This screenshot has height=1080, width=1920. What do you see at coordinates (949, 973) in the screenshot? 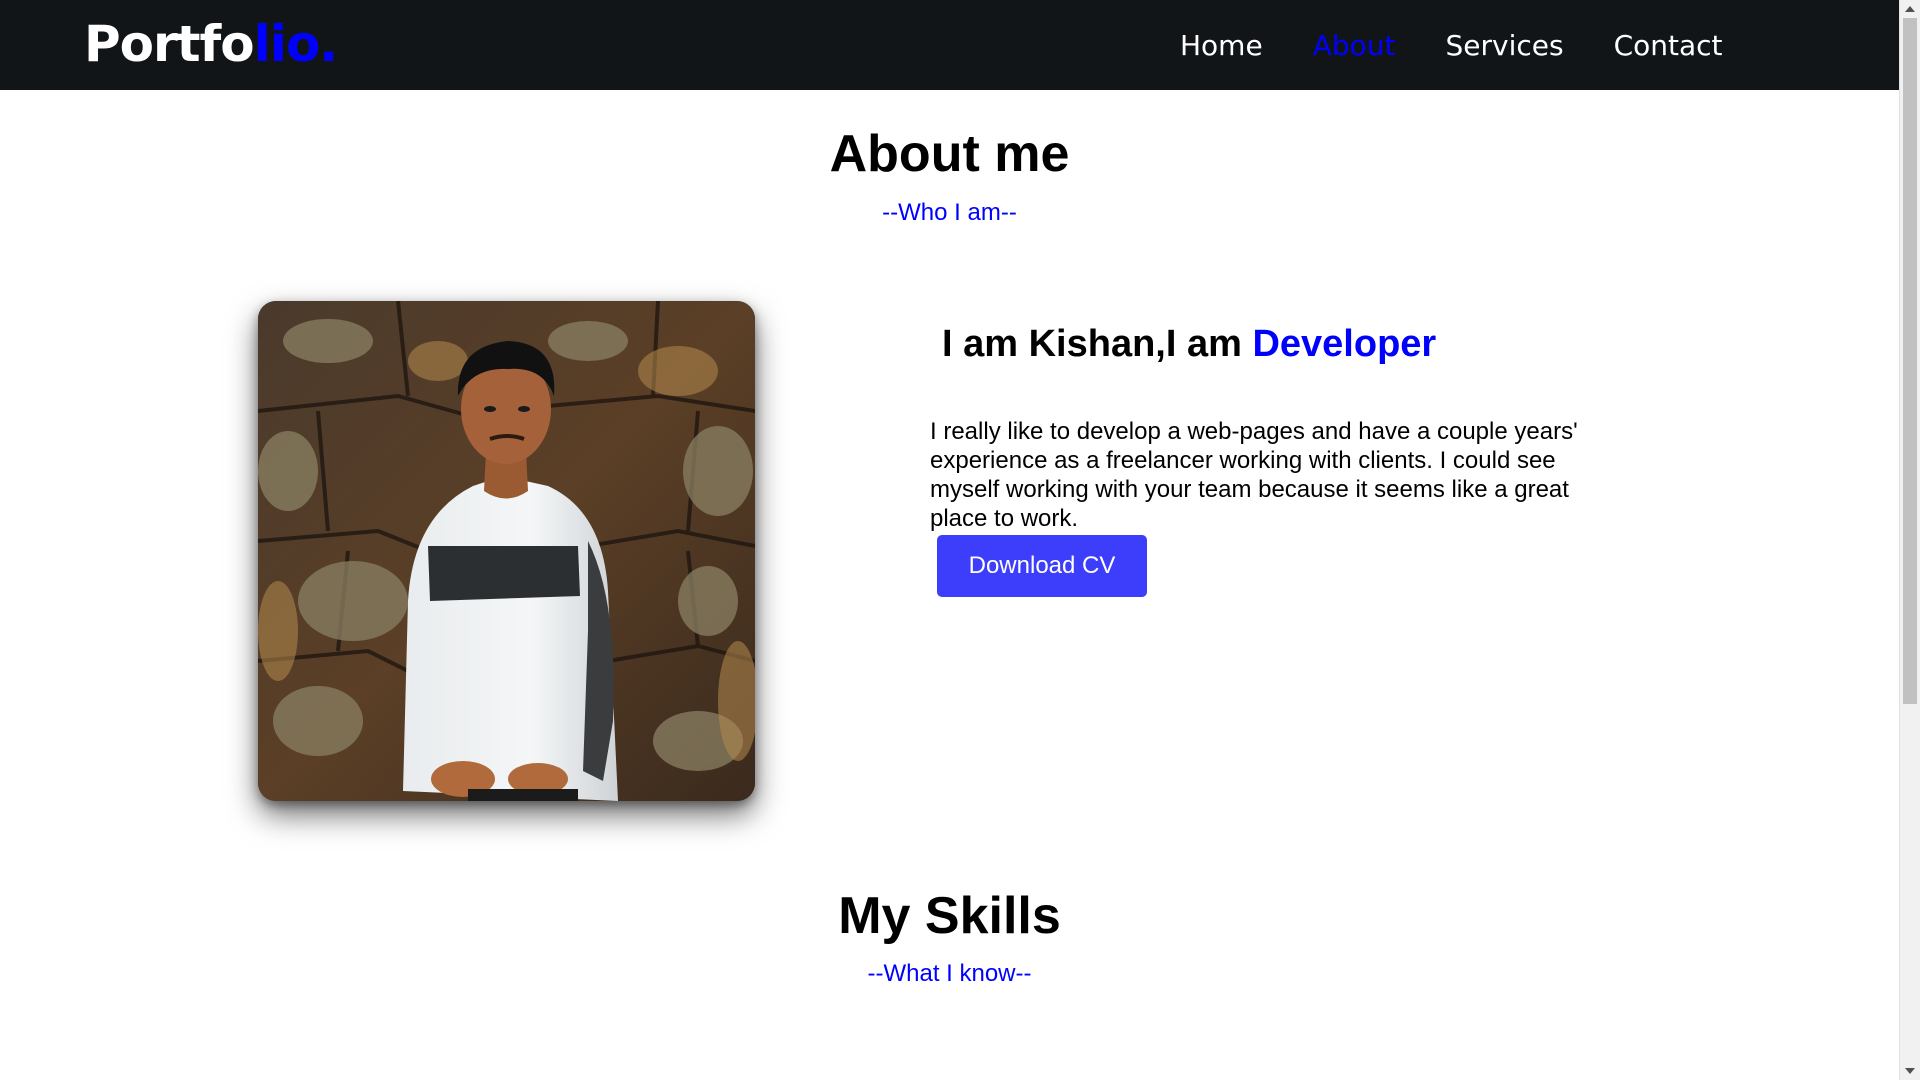
I see `skills-subtitle: --What I know--` at bounding box center [949, 973].